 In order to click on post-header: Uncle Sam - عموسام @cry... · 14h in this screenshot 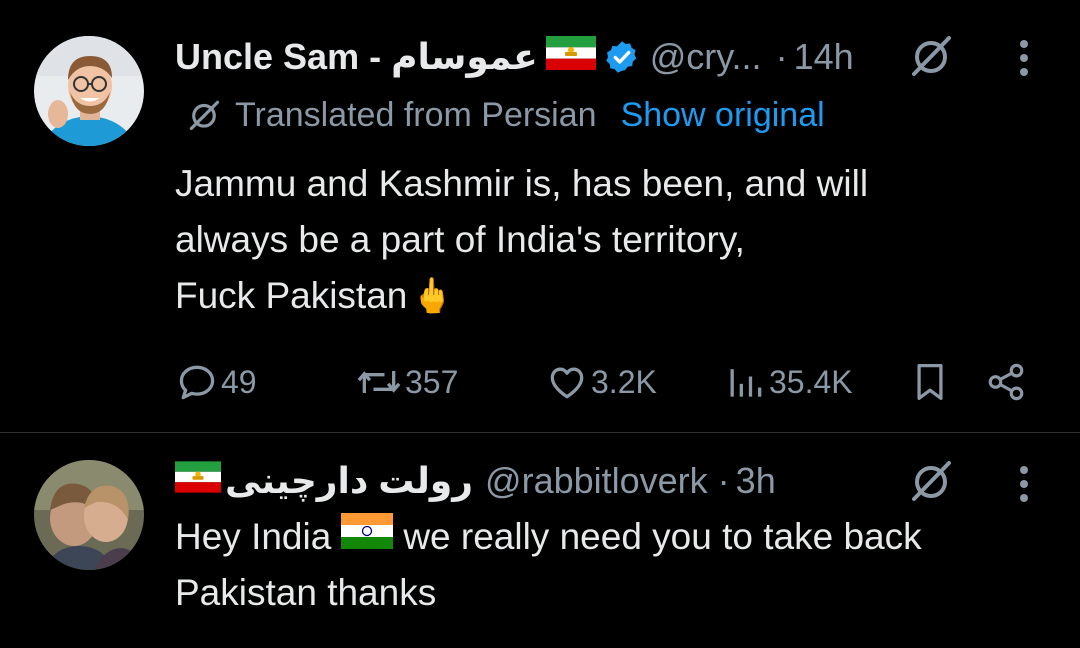, I will do `click(514, 57)`.